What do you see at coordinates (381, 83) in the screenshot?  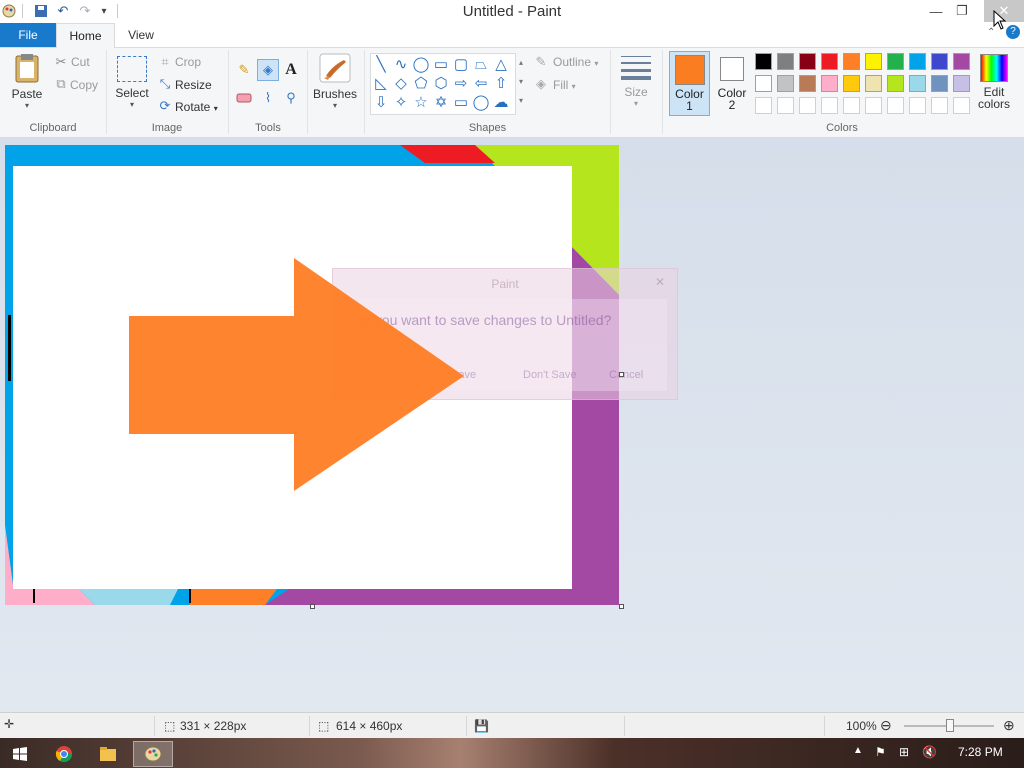 I see `right-triangle-shape-icon: ◺` at bounding box center [381, 83].